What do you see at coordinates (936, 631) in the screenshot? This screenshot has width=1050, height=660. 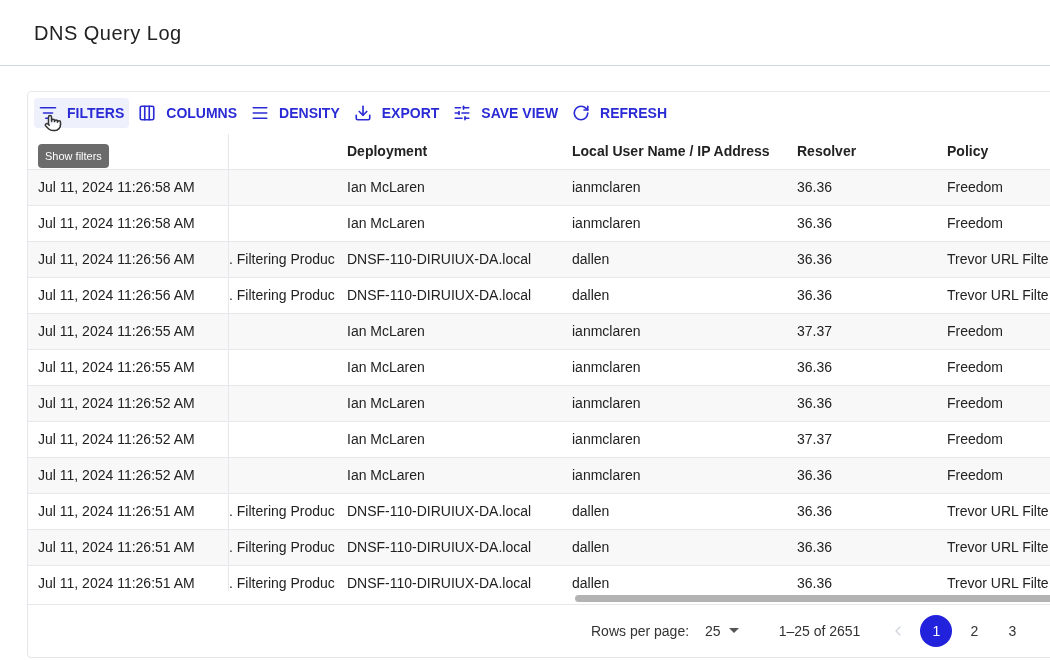 I see `page-button: 1` at bounding box center [936, 631].